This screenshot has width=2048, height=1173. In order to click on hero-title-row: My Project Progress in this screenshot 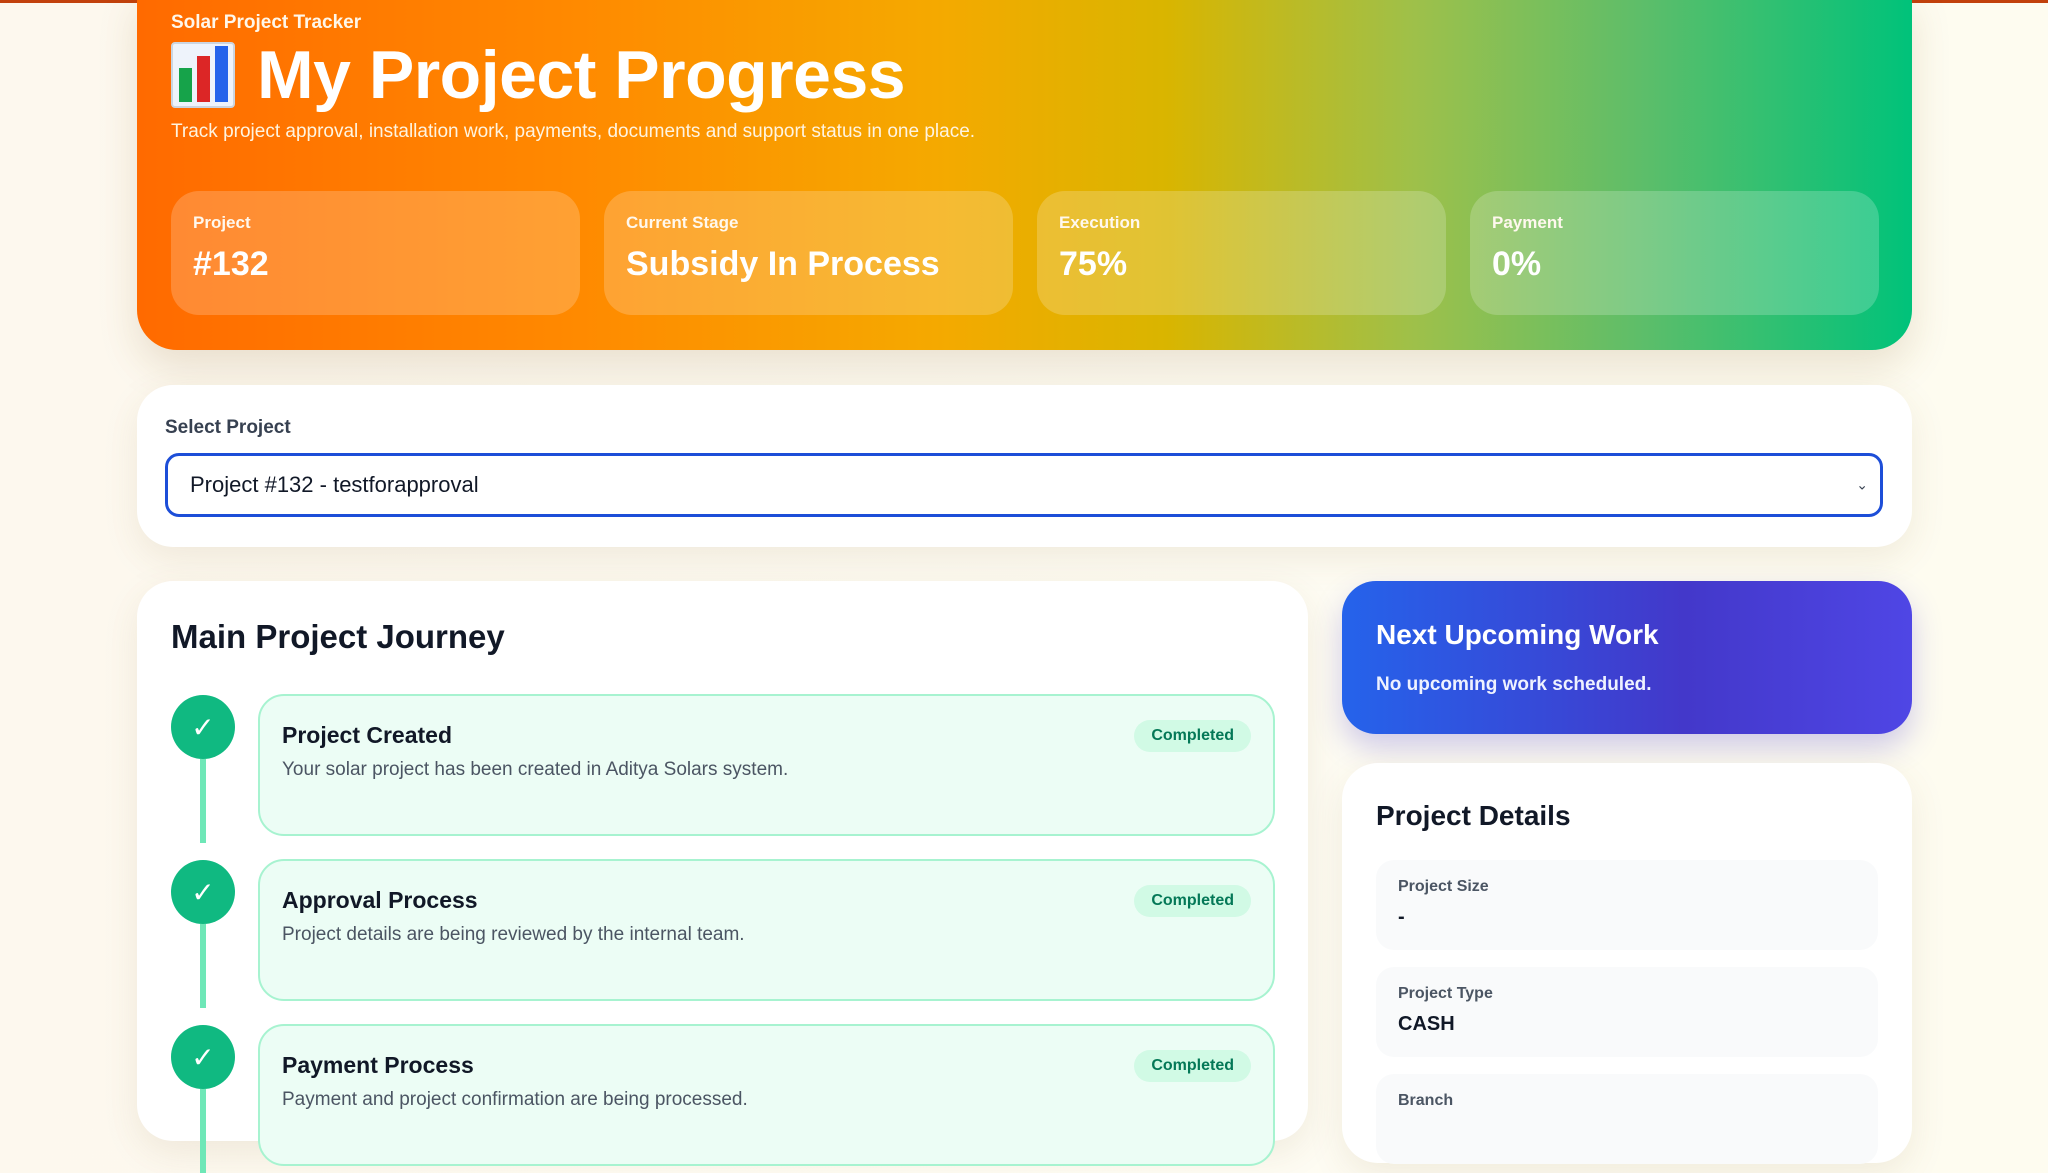, I will do `click(538, 75)`.